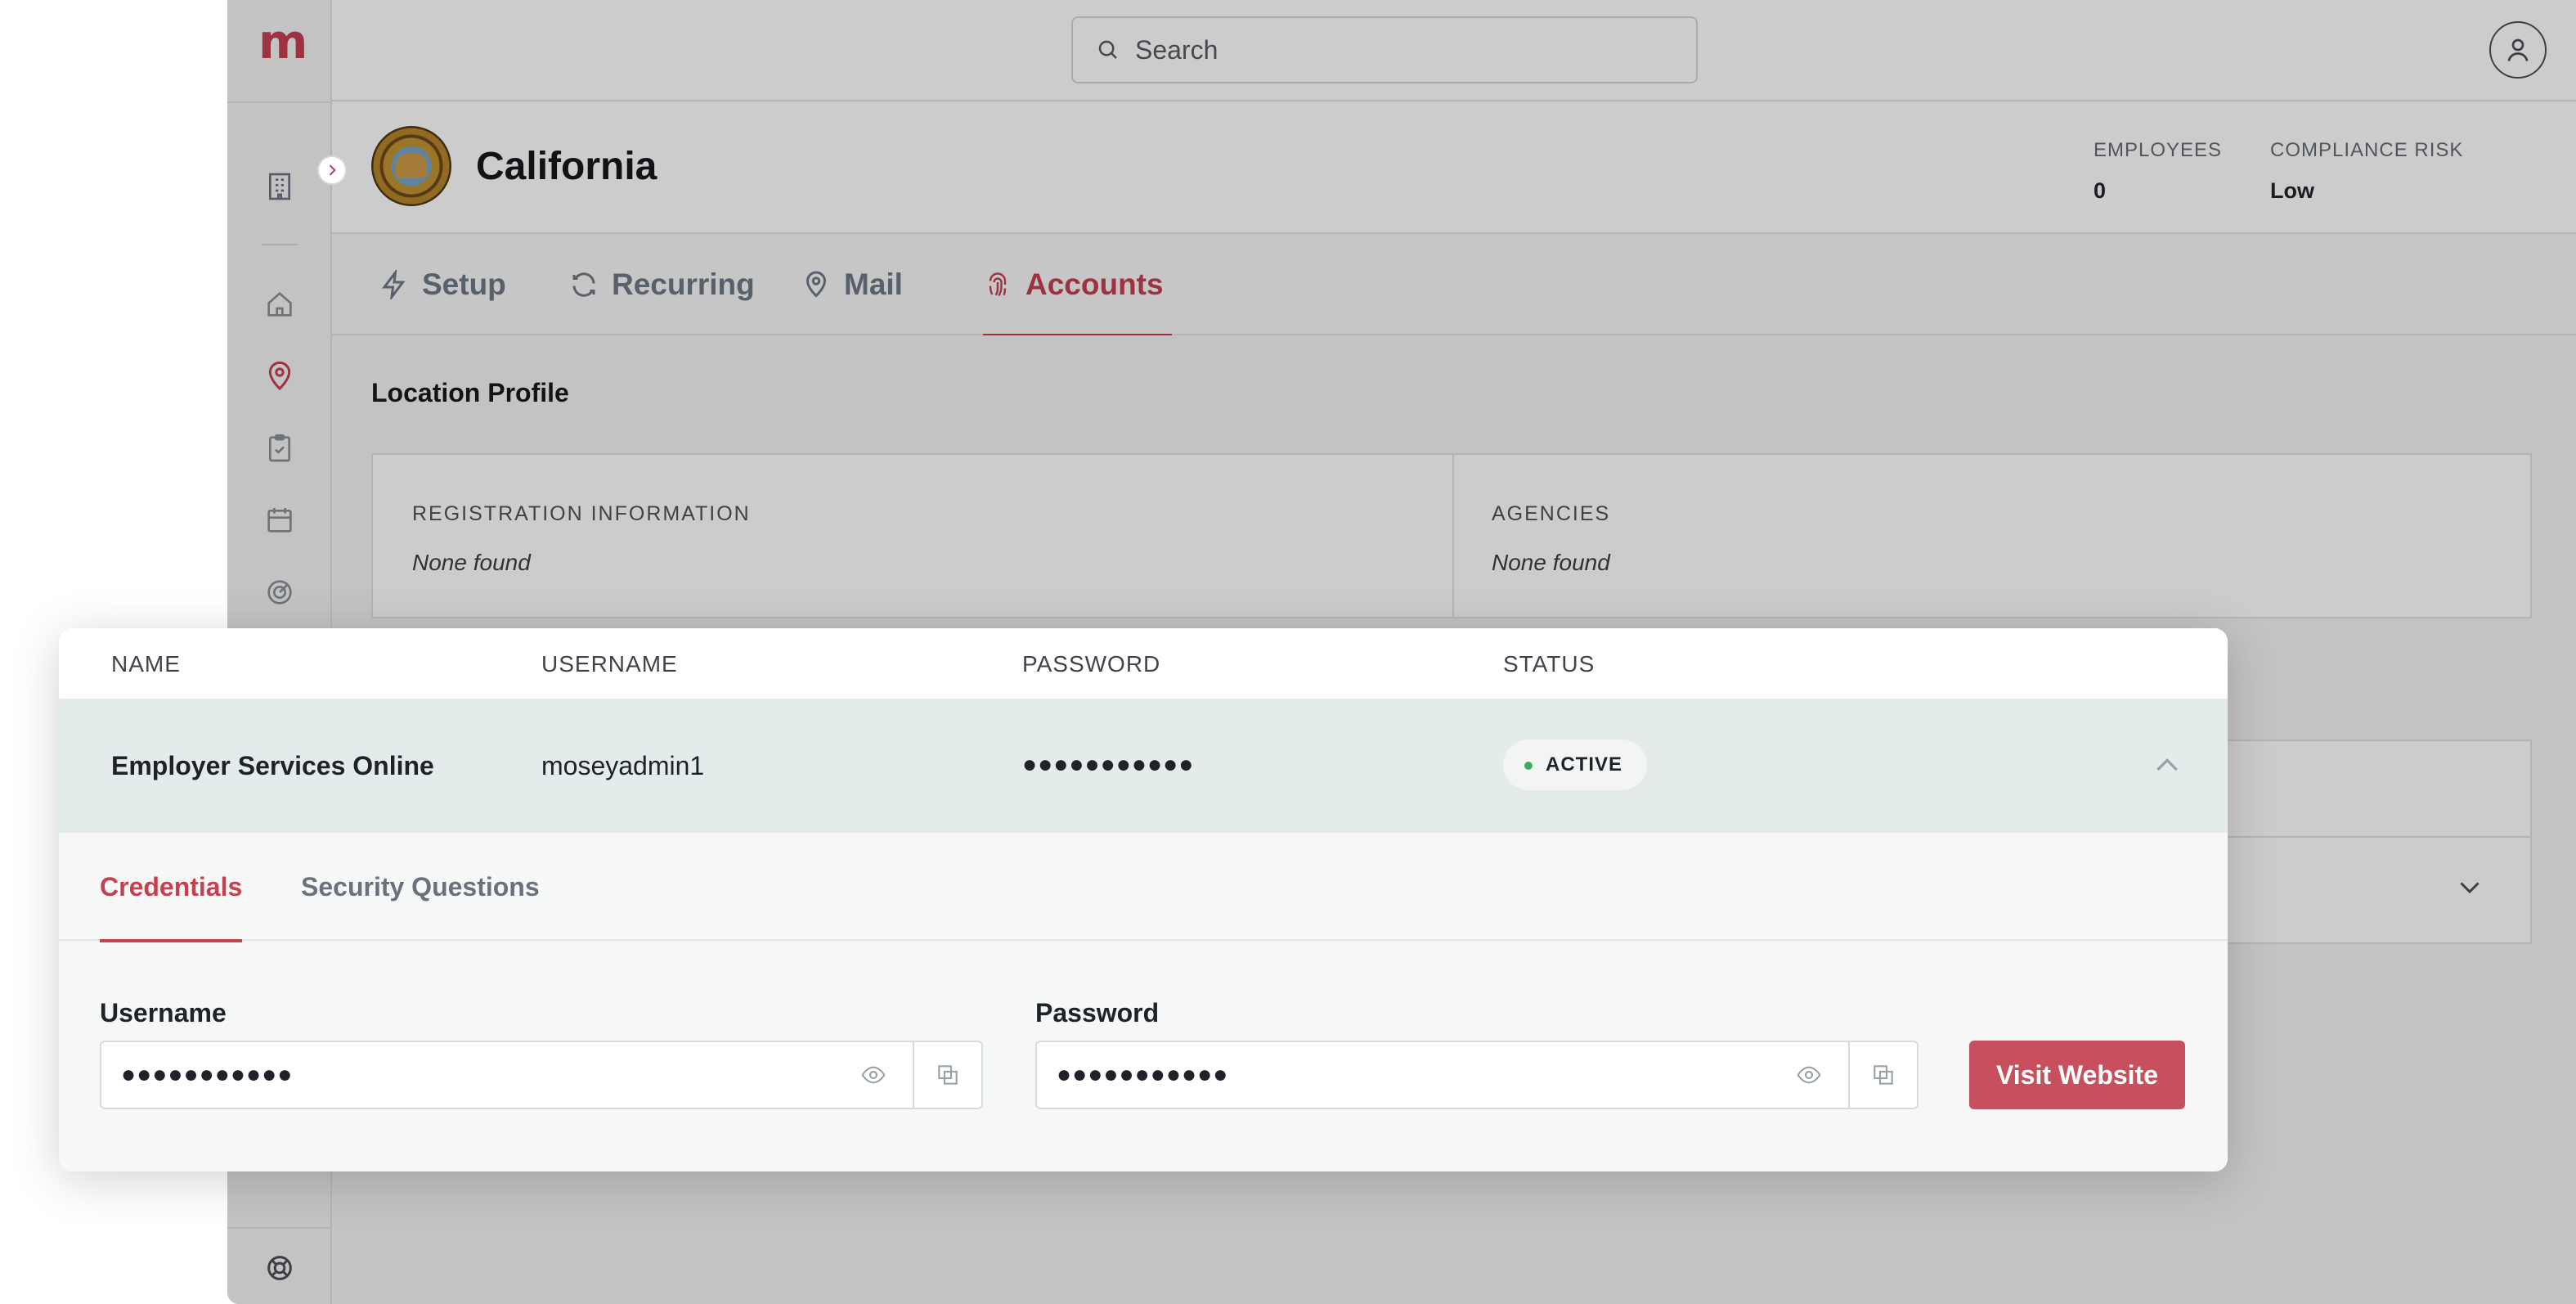 The image size is (2576, 1304). What do you see at coordinates (164, 1012) in the screenshot?
I see `username-label: Username` at bounding box center [164, 1012].